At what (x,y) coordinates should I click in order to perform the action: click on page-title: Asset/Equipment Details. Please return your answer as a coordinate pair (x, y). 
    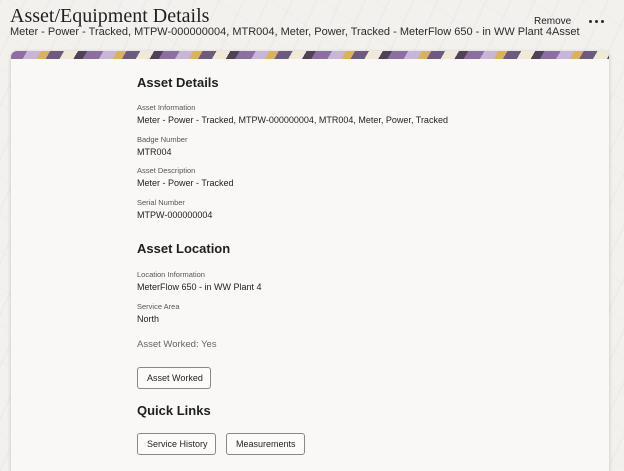
    Looking at the image, I should click on (110, 16).